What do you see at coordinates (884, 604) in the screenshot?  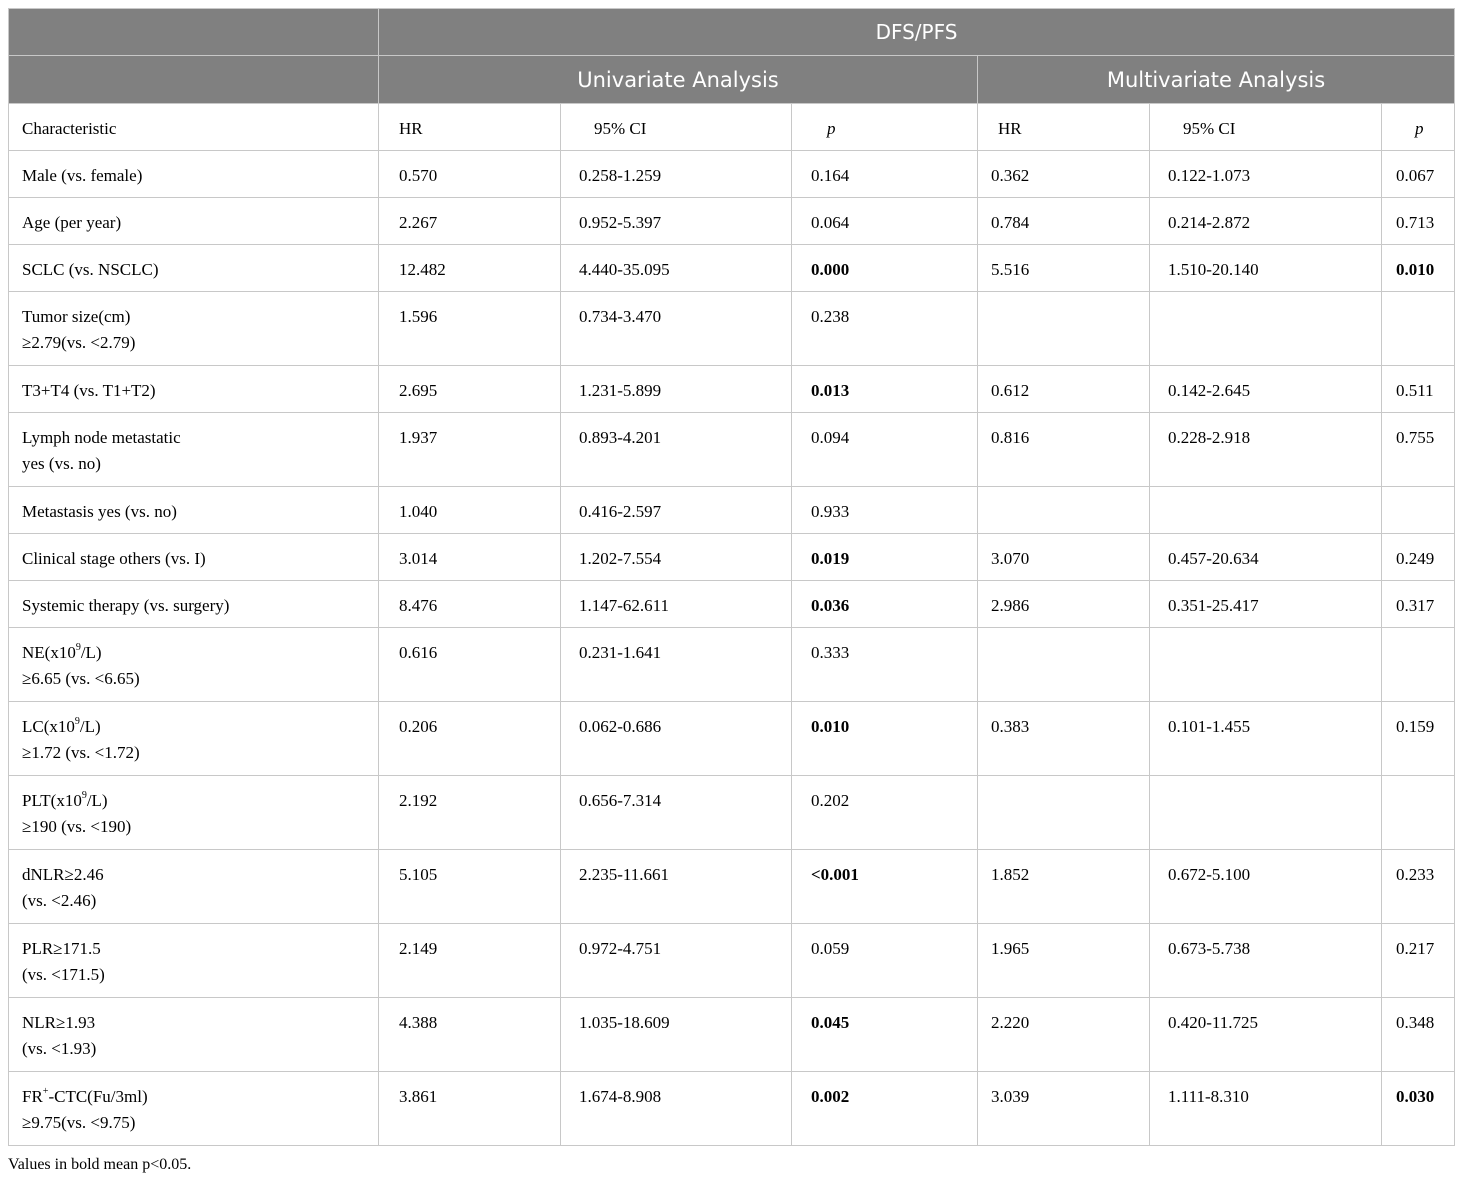 I see `cell-uni-p: 0.036` at bounding box center [884, 604].